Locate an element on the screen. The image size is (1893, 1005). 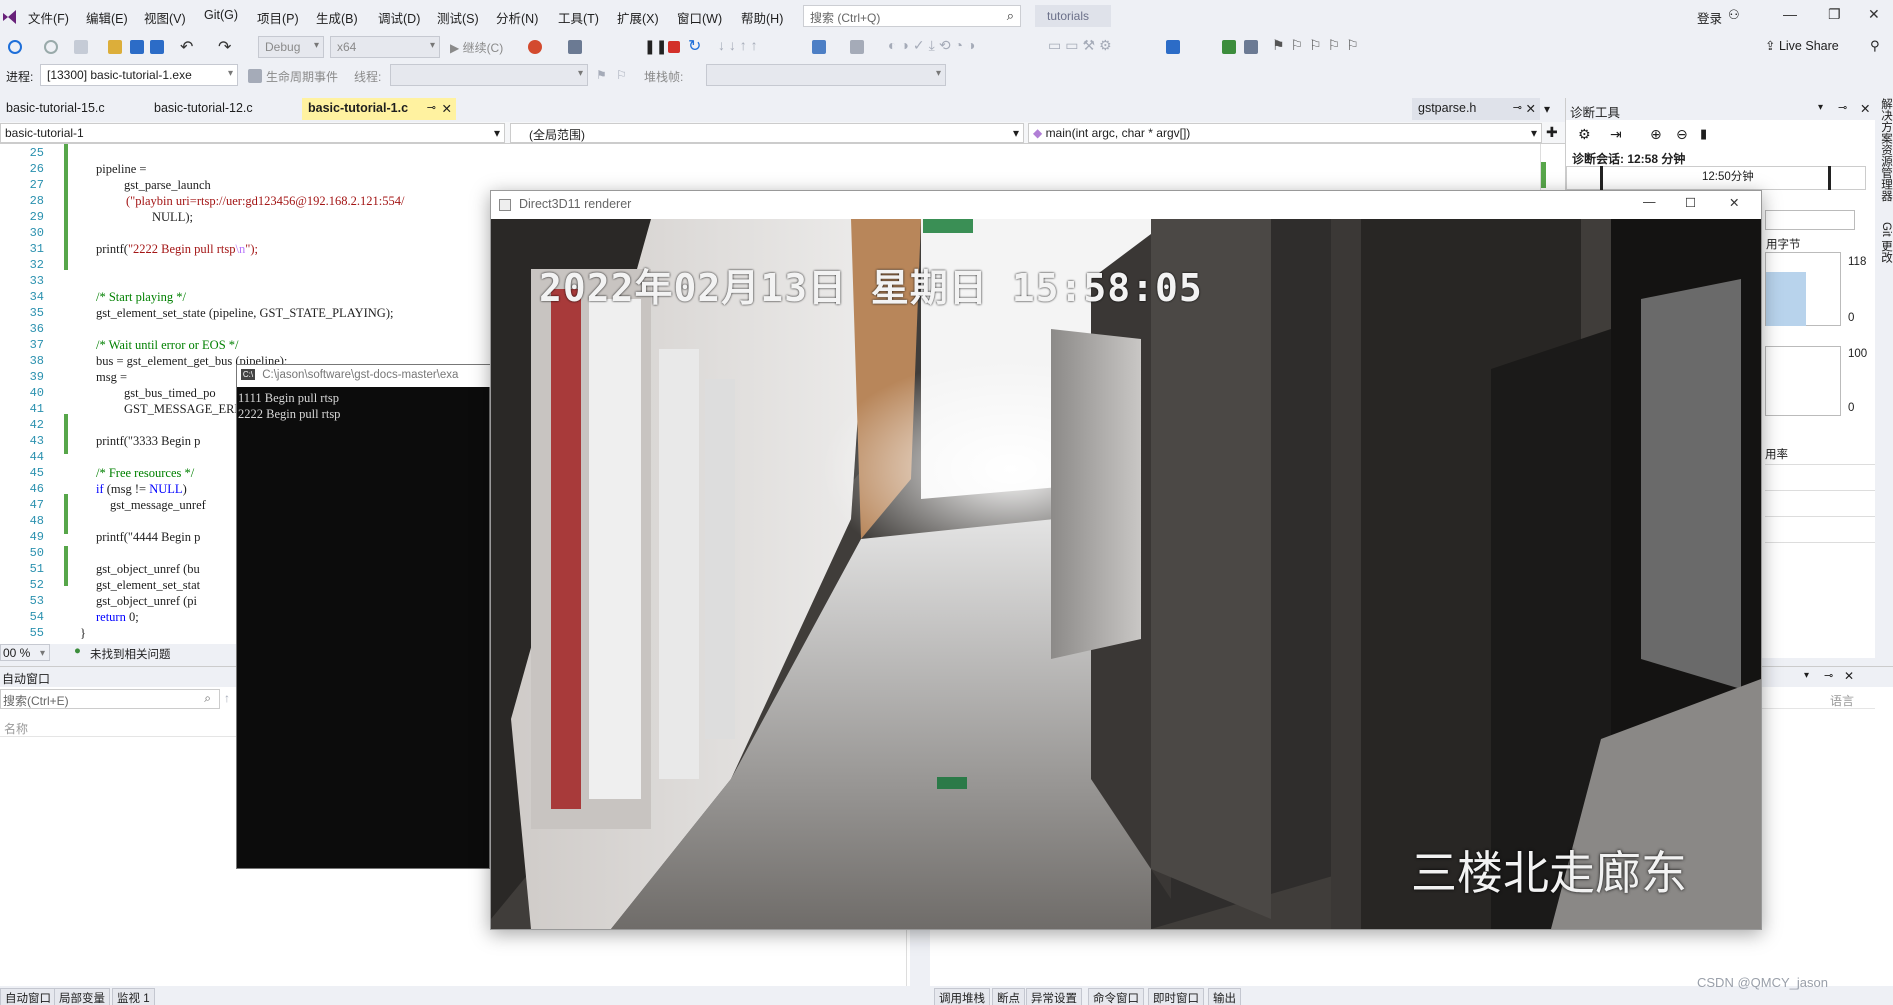
solution-explorer-tab: 解决方案资源管理器 is located at coordinates (1885, 150).